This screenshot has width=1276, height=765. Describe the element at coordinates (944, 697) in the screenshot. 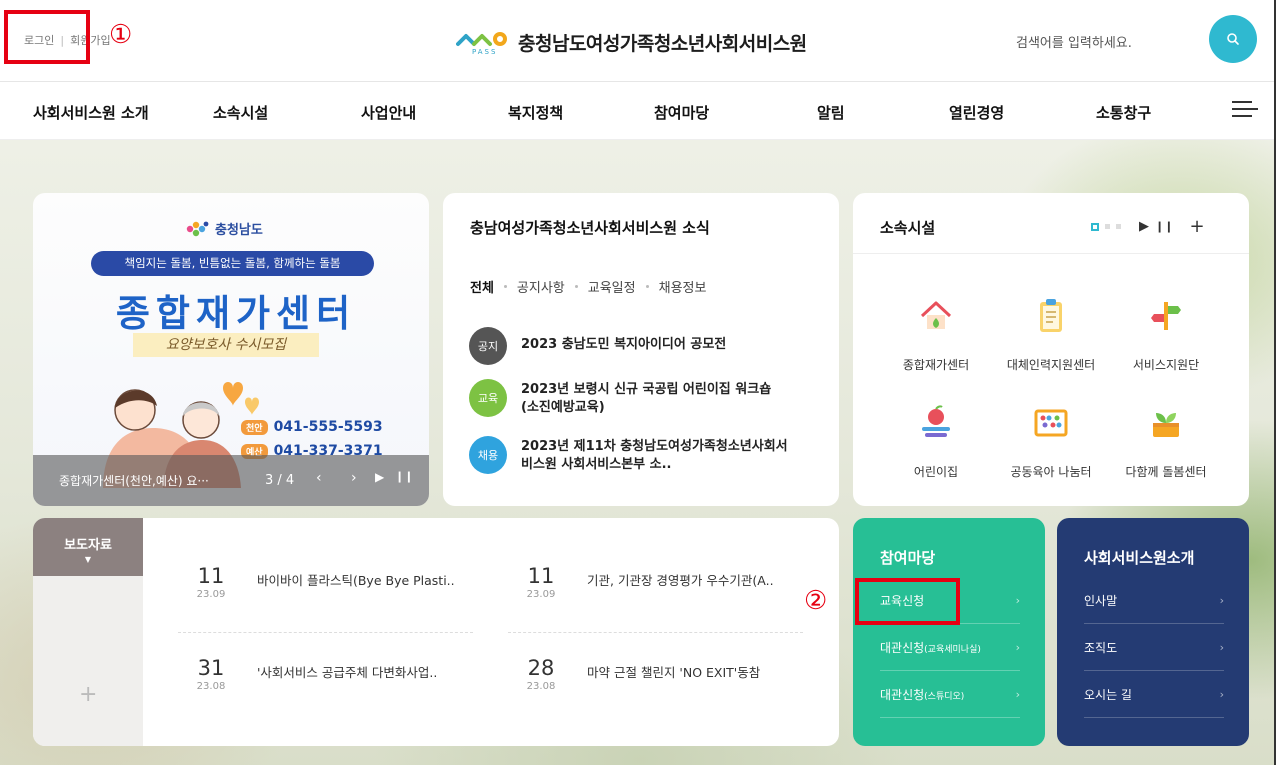

I see `link-sublabel: (스튜디오)` at that location.